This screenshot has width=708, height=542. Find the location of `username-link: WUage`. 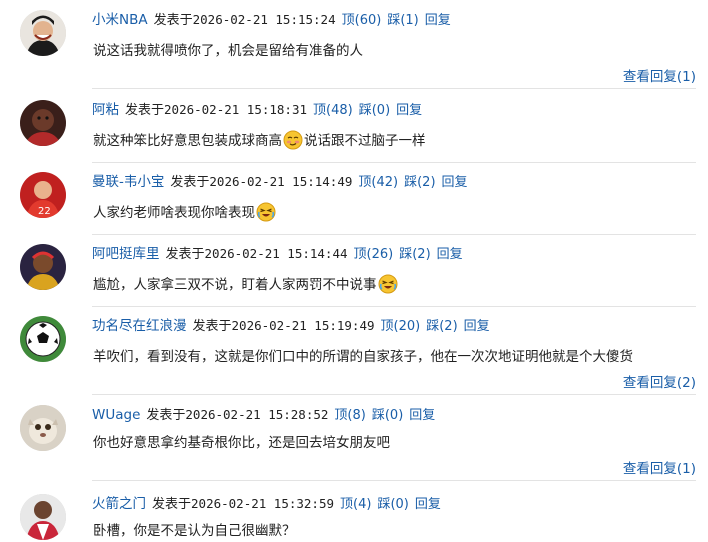

username-link: WUage is located at coordinates (116, 415).